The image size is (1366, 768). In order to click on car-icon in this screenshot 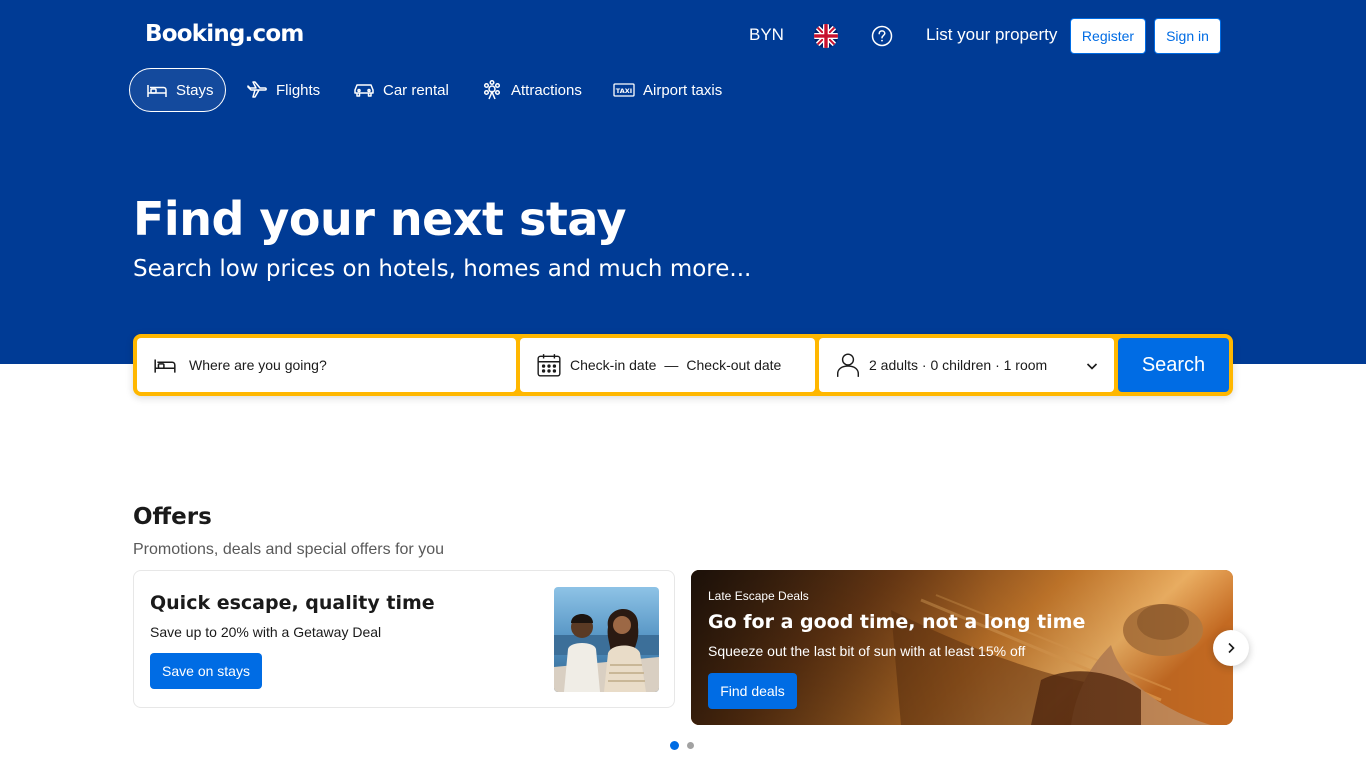, I will do `click(364, 90)`.